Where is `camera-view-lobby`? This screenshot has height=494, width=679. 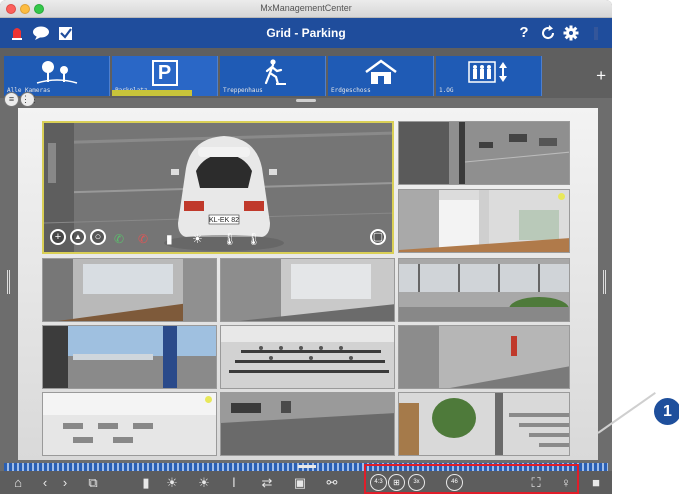
camera-view-lobby is located at coordinates (484, 221).